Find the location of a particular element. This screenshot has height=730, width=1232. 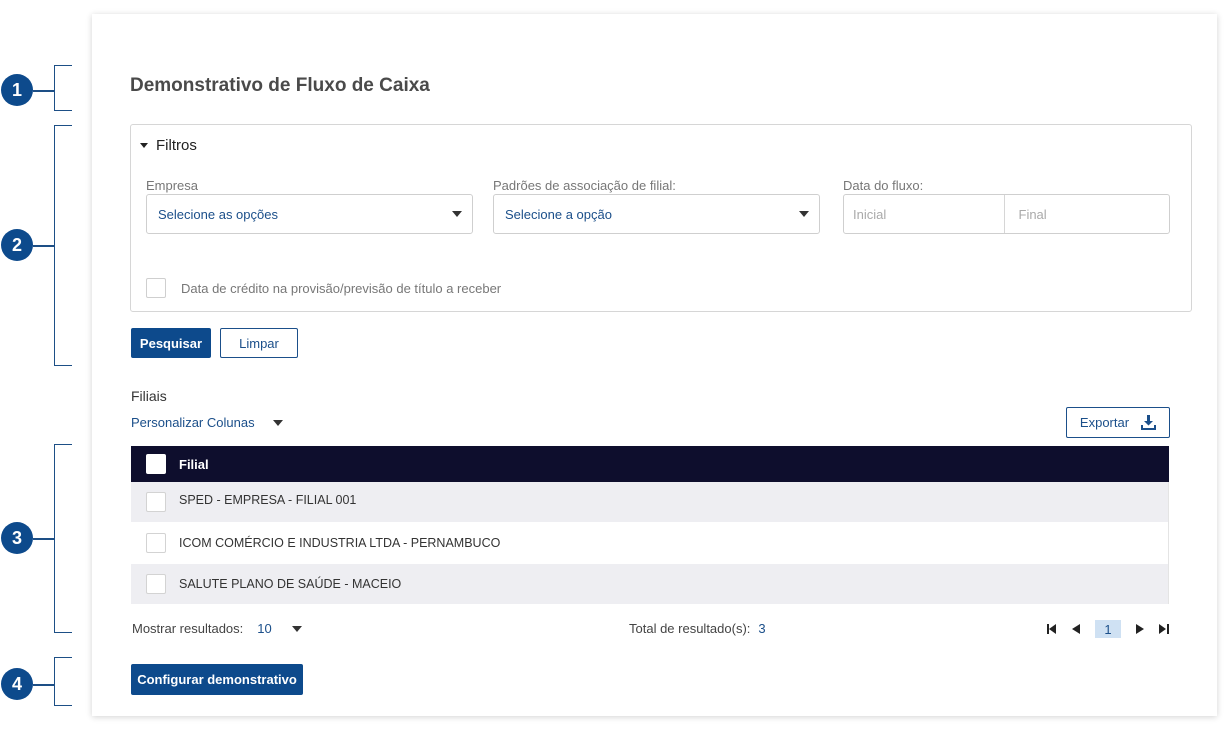

page-size-control: Mostrar resultados: 10 is located at coordinates (217, 628).